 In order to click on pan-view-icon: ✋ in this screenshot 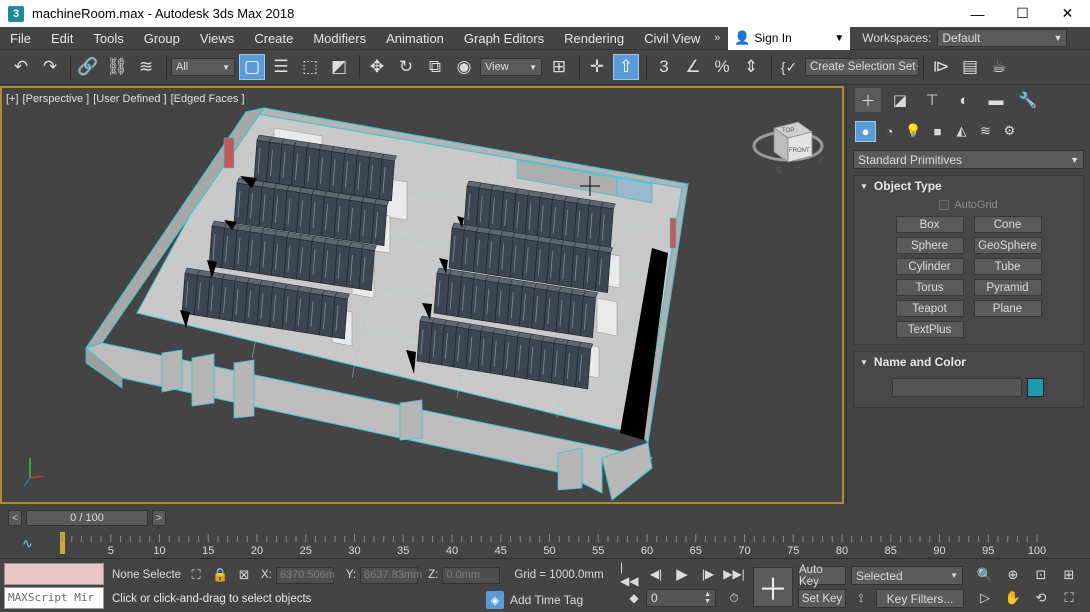, I will do `click(1013, 597)`.